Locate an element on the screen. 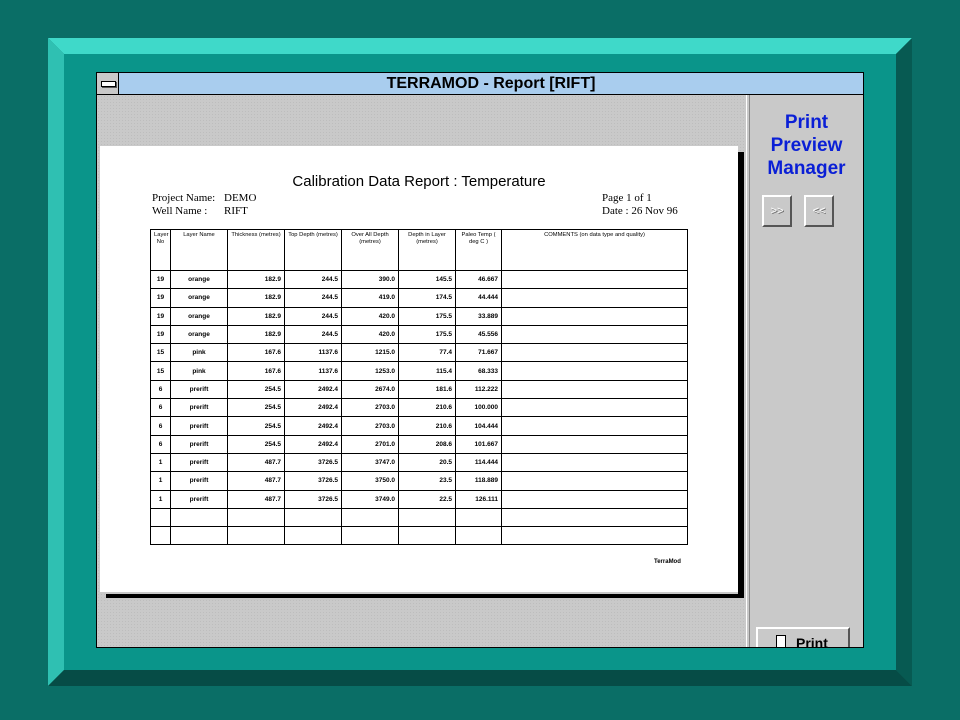  table-row: 6 prerift 254.5 2492.4 2703.0 210.6 104.444 is located at coordinates (419, 426).